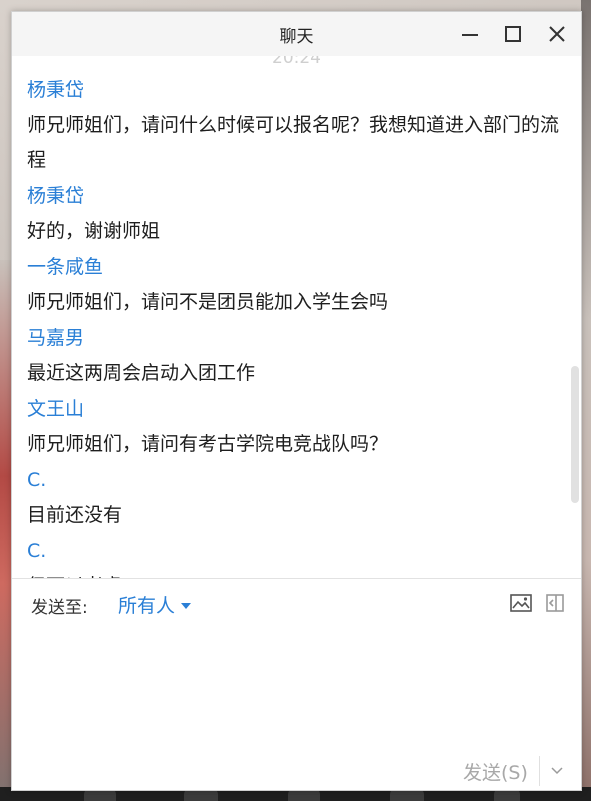 This screenshot has width=591, height=801. What do you see at coordinates (59, 608) in the screenshot?
I see `send-to-label: 发送至:` at bounding box center [59, 608].